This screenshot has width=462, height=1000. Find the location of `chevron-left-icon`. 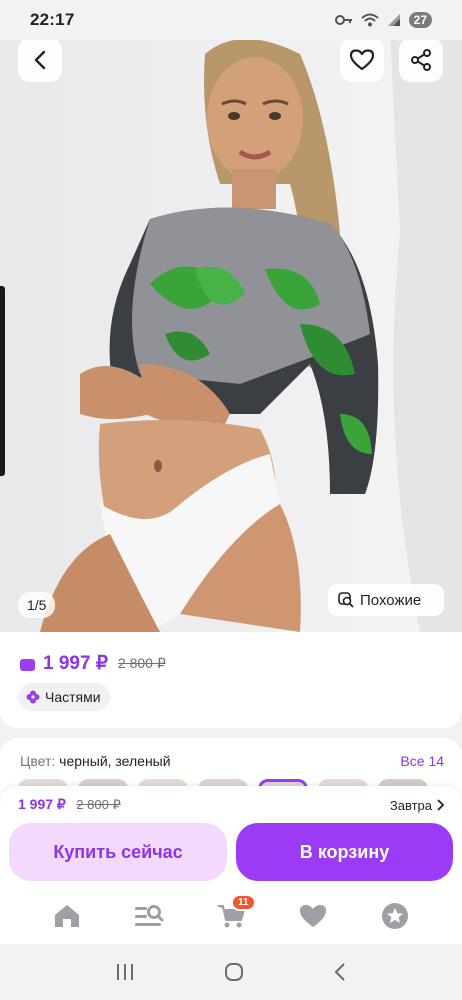

chevron-left-icon is located at coordinates (40, 60).